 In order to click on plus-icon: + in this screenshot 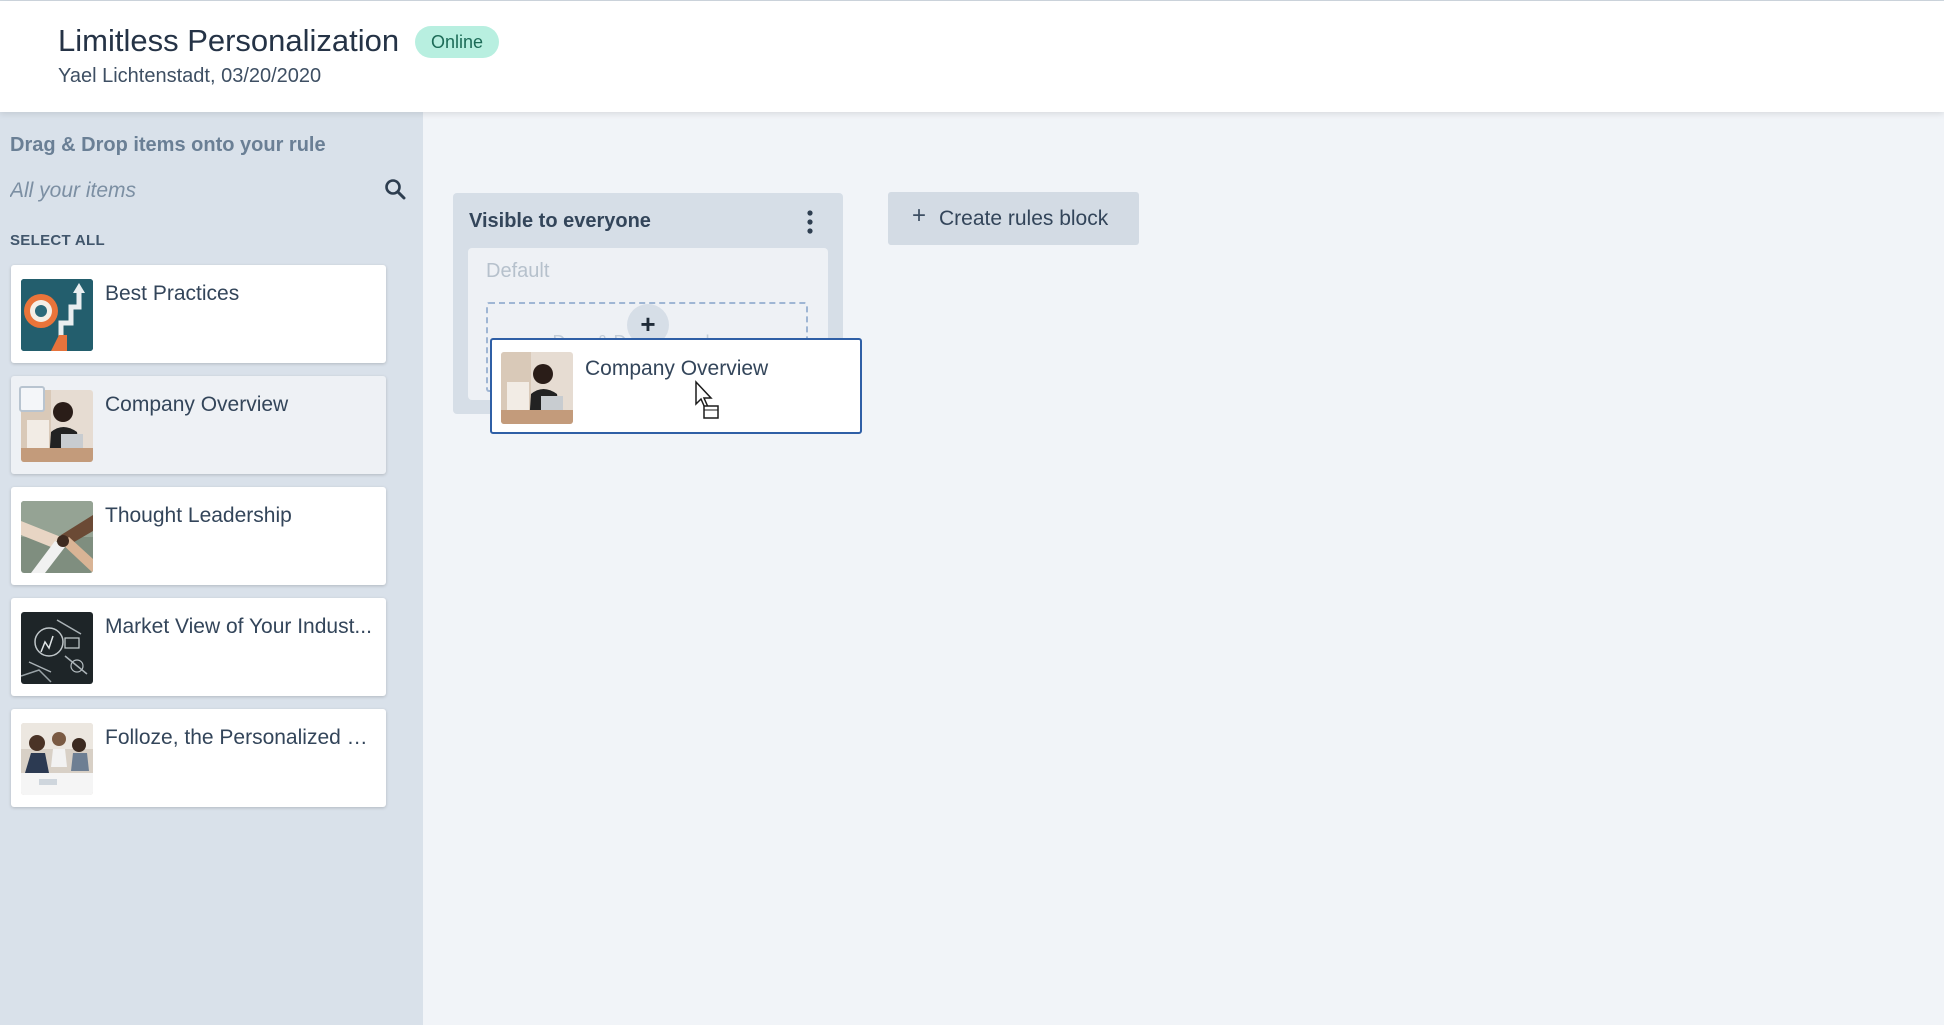, I will do `click(919, 215)`.